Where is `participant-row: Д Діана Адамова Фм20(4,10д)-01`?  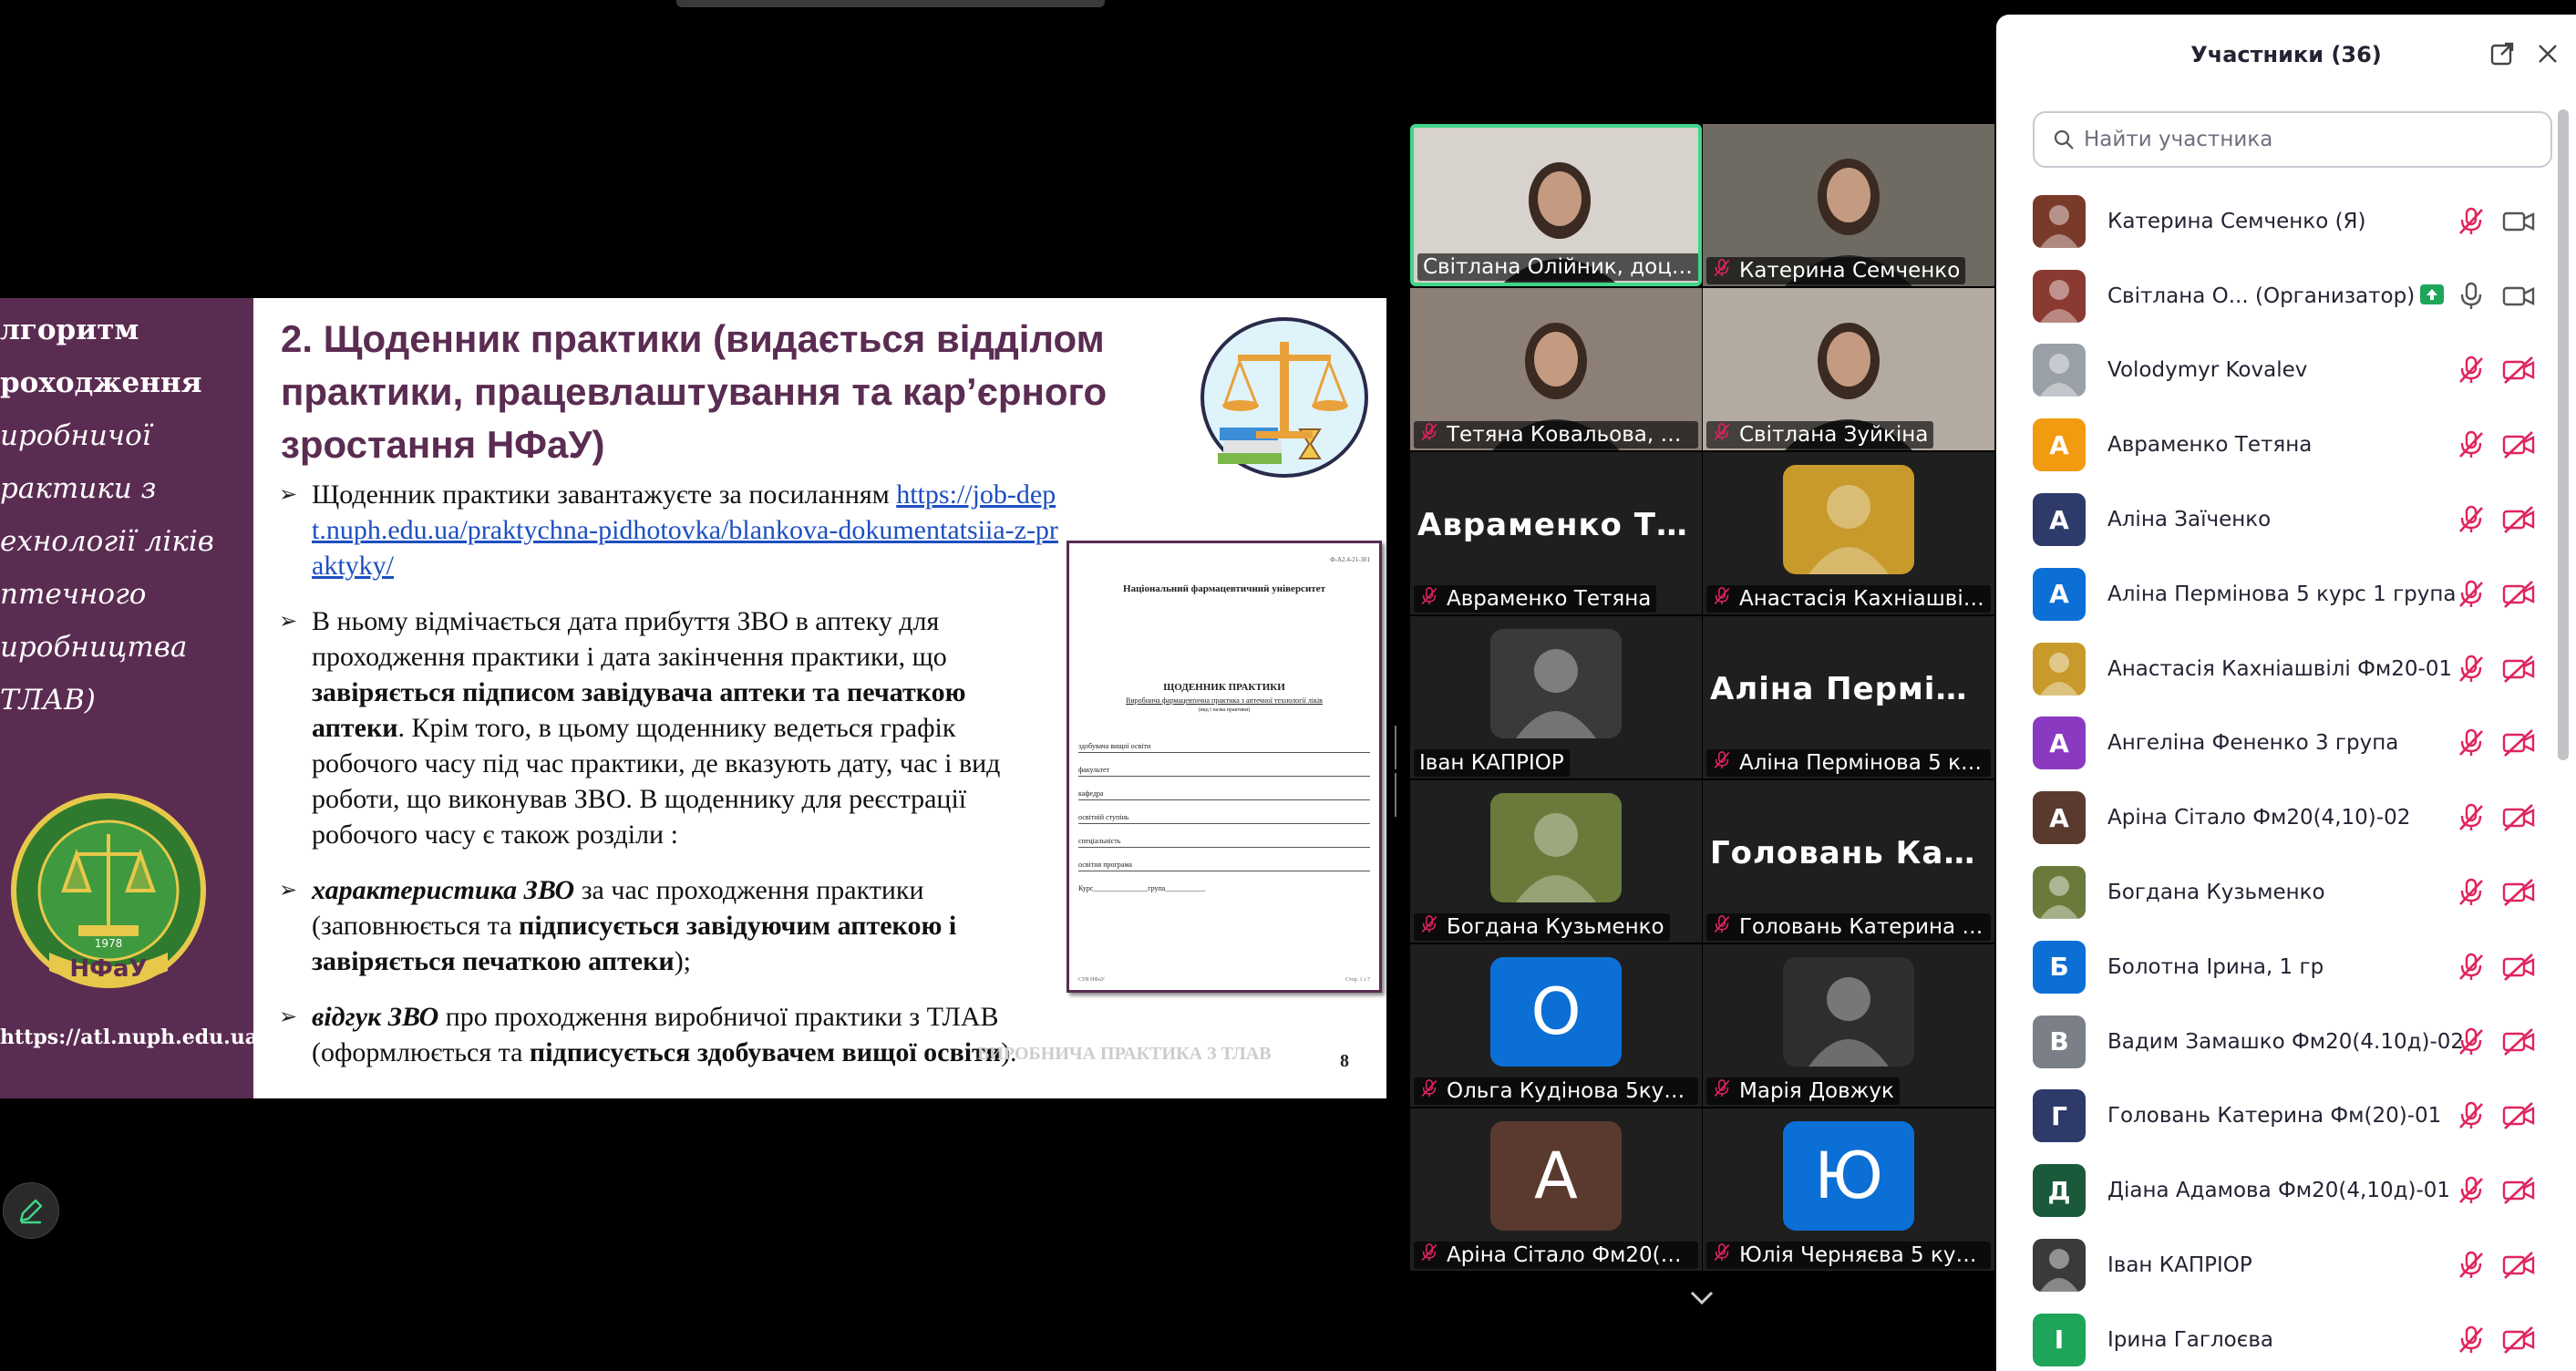 participant-row: Д Діана Адамова Фм20(4,10д)-01 is located at coordinates (2274, 1190).